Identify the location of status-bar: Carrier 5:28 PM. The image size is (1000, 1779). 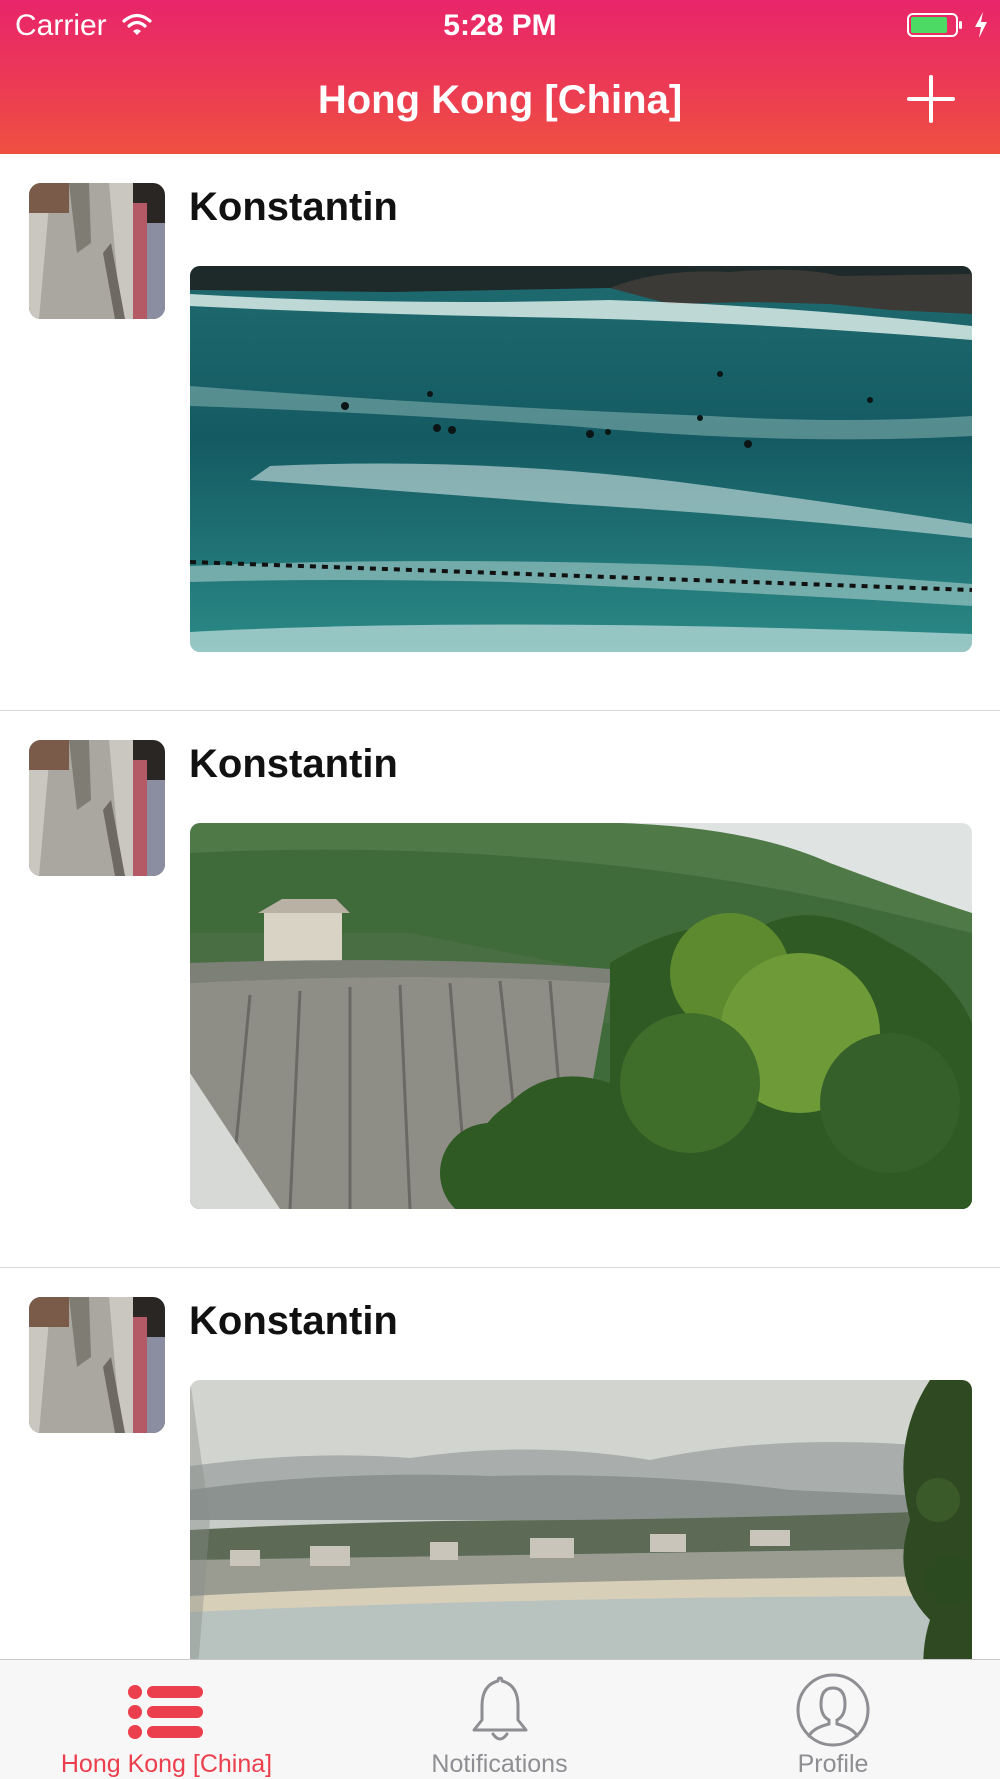
(500, 25).